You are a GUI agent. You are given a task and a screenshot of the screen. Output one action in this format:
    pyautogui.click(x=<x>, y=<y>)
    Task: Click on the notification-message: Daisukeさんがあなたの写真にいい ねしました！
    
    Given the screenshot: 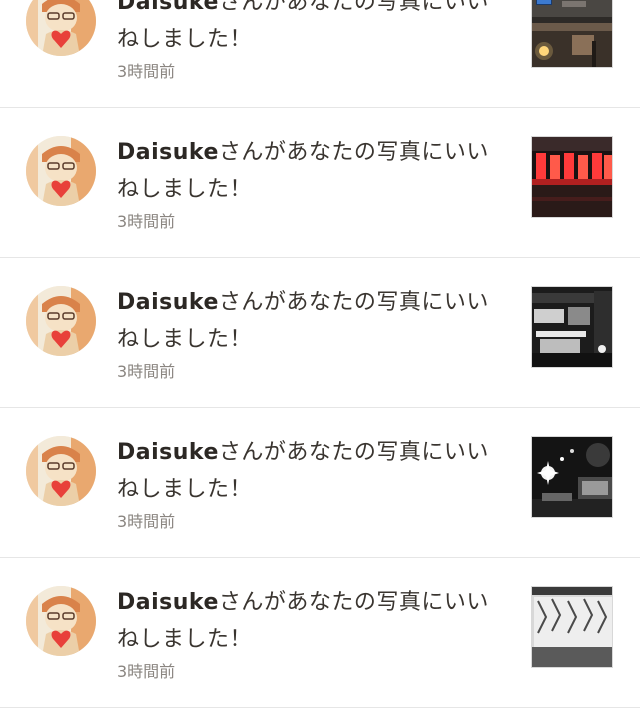 What is the action you would take?
    pyautogui.click(x=317, y=621)
    